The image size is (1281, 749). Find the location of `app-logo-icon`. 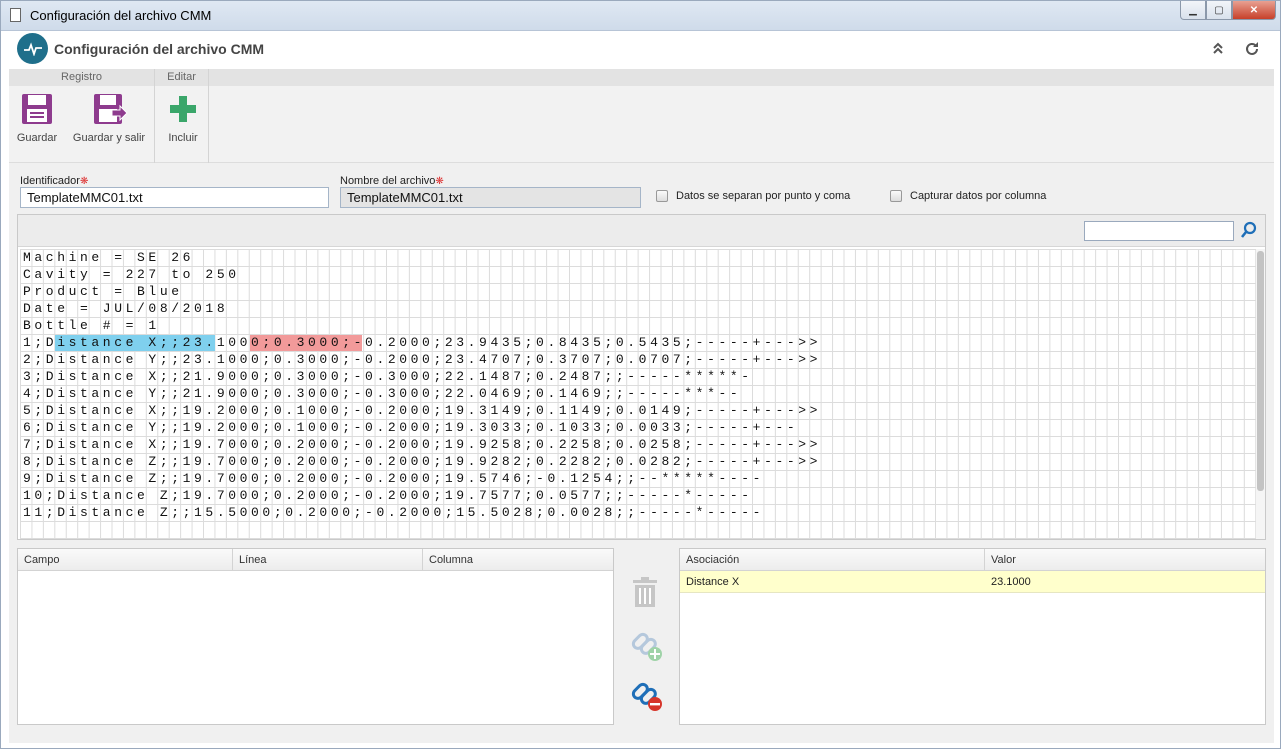

app-logo-icon is located at coordinates (32, 48).